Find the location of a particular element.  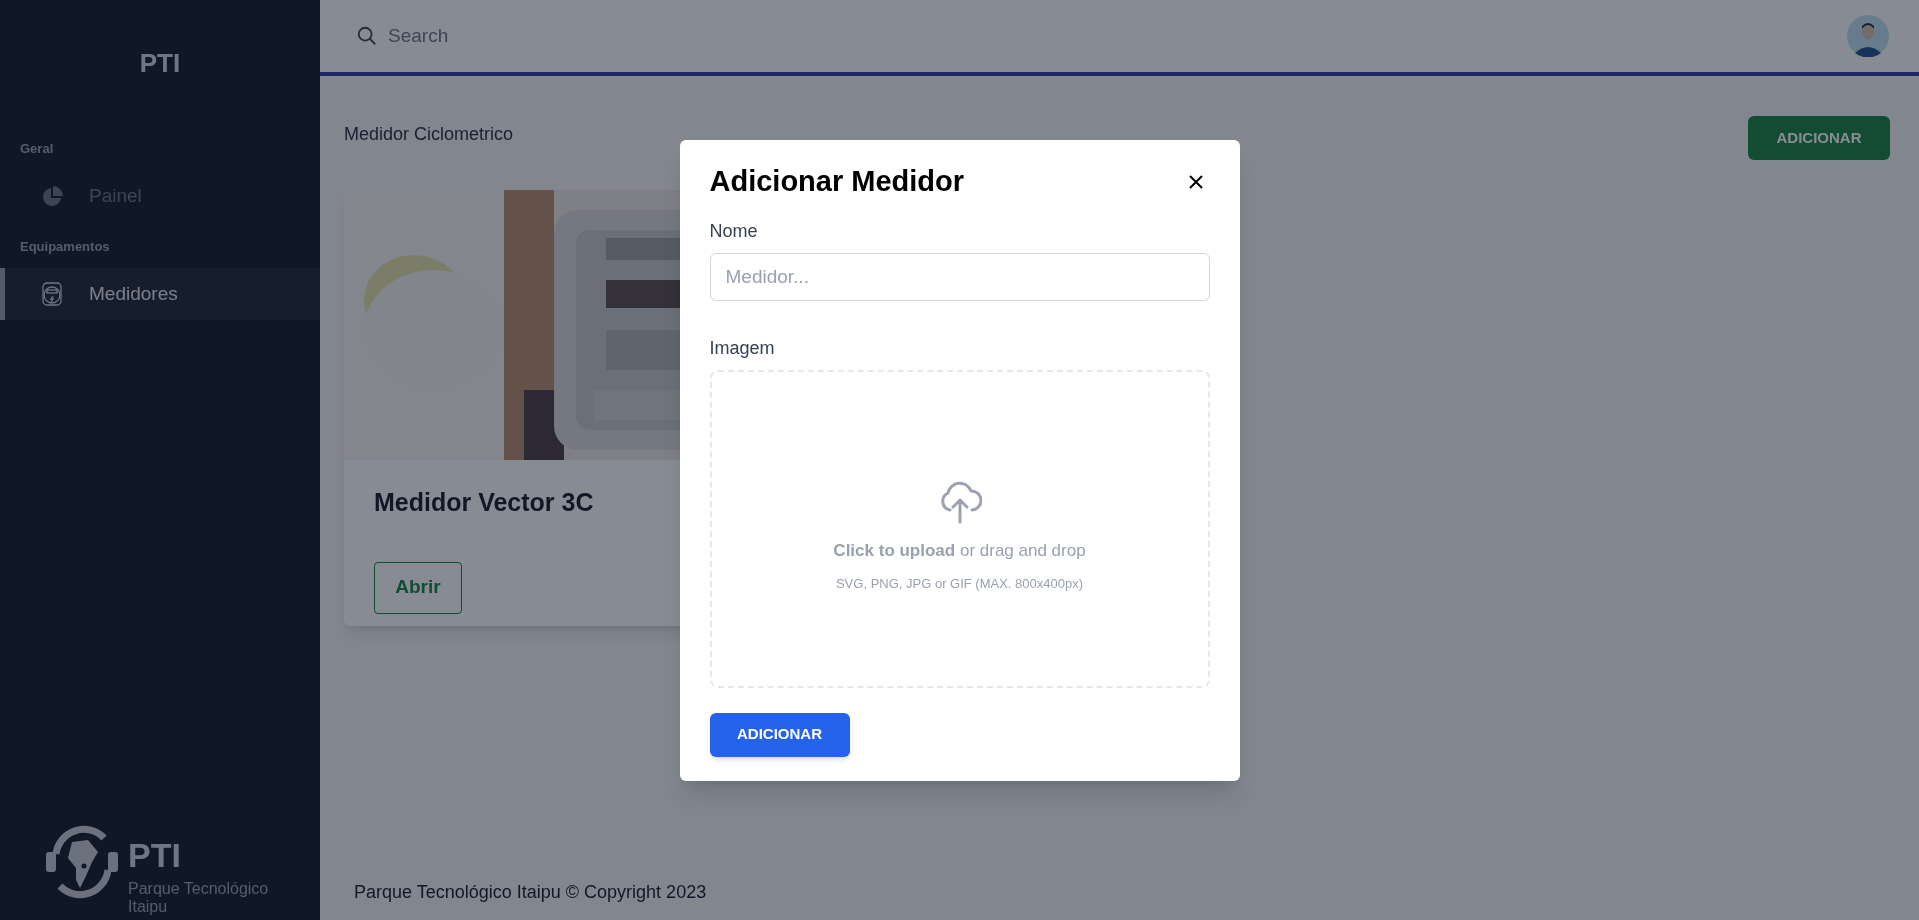

sidebar-heading: Geral is located at coordinates (37, 149).